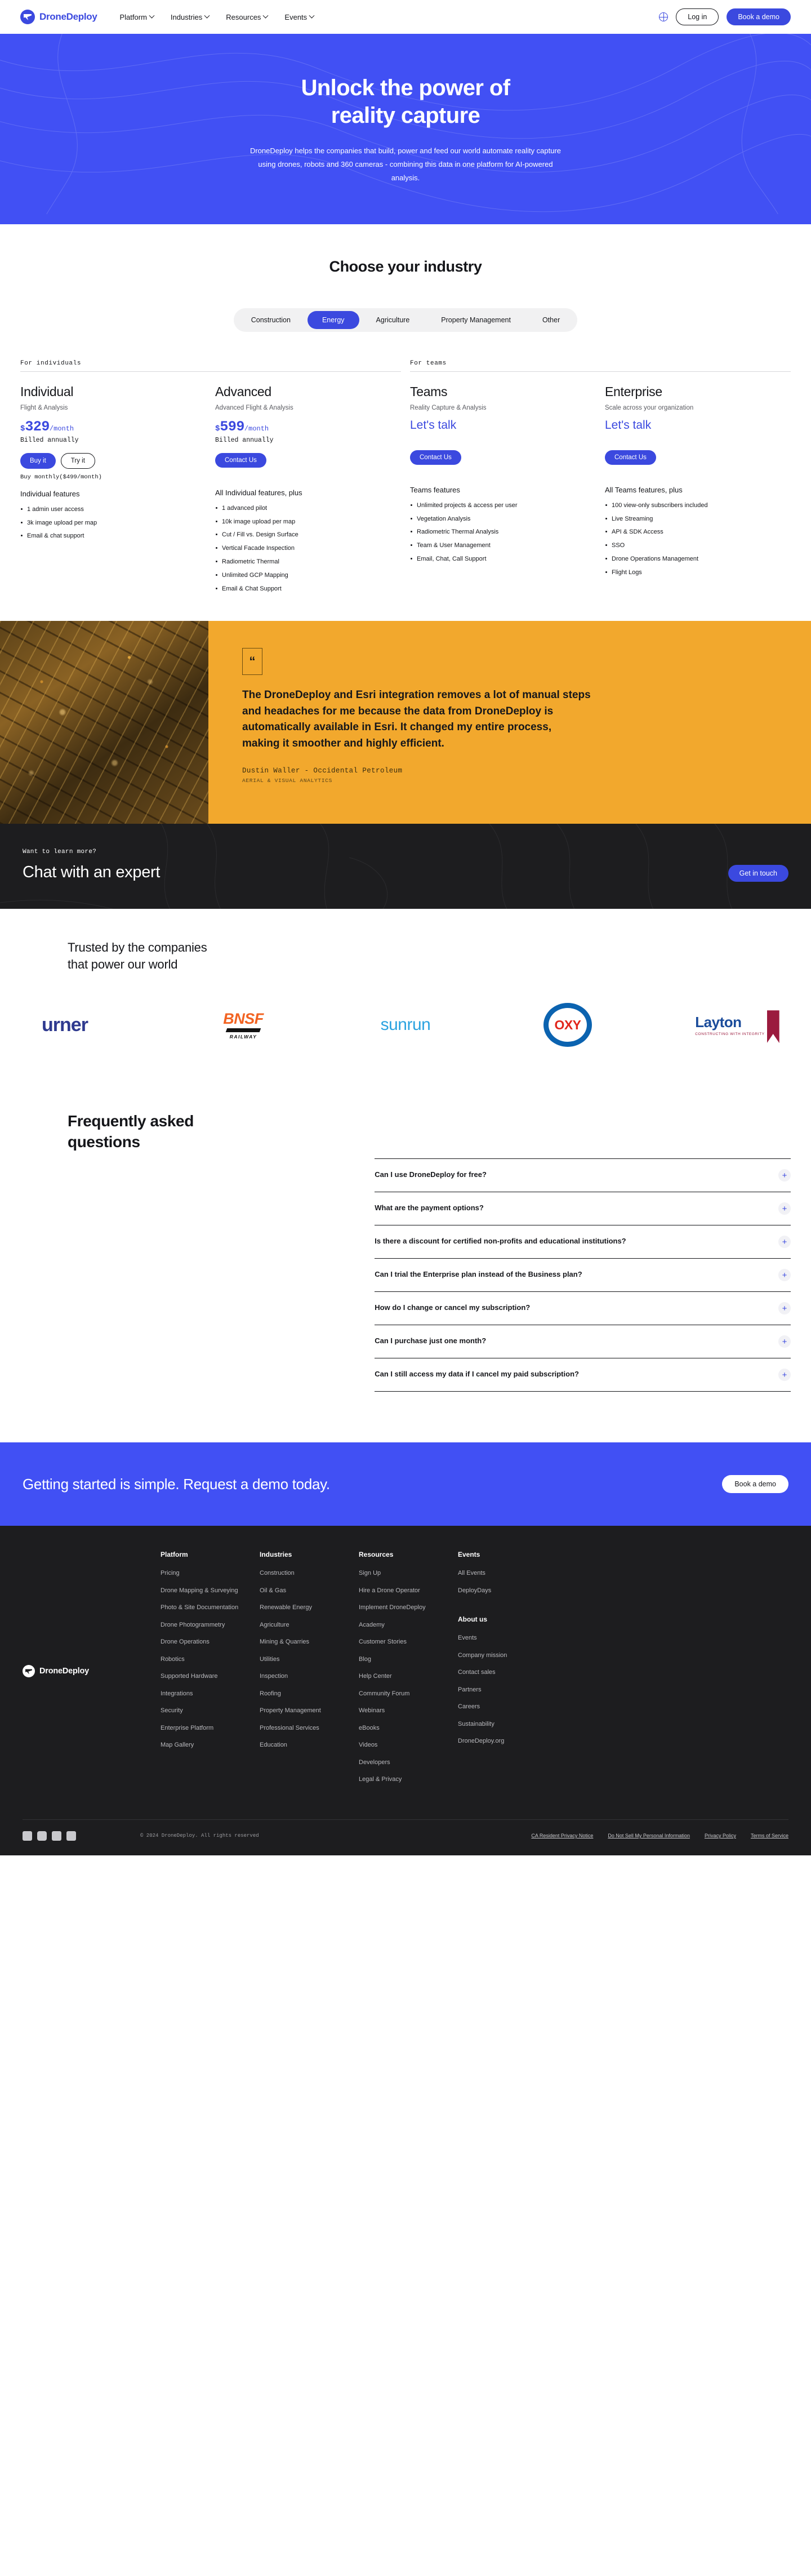 The height and width of the screenshot is (2576, 811). I want to click on footer-link: Videos, so click(408, 1745).